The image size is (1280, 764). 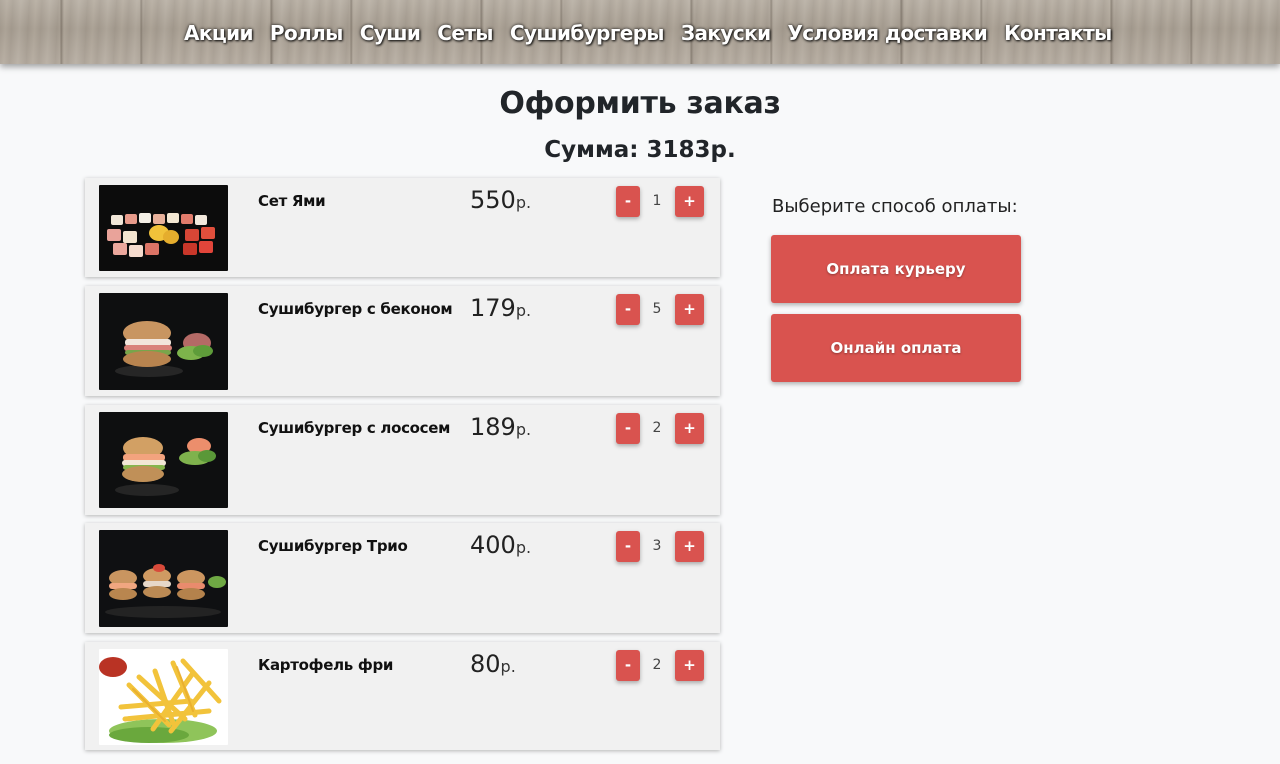 I want to click on item-quantity: 1, so click(x=657, y=201).